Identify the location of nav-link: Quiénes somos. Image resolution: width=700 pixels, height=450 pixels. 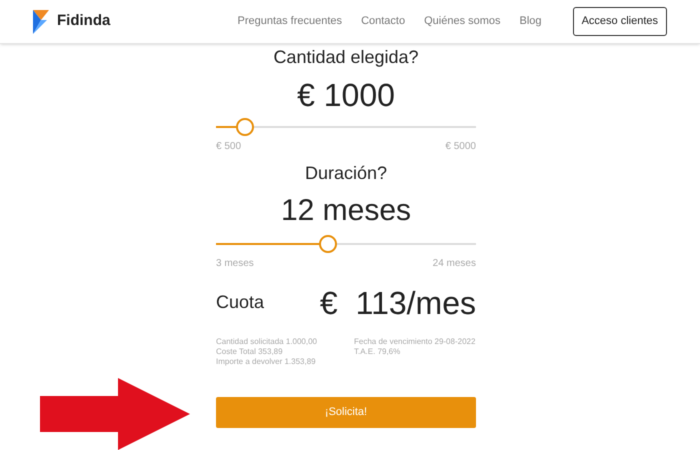
(462, 21).